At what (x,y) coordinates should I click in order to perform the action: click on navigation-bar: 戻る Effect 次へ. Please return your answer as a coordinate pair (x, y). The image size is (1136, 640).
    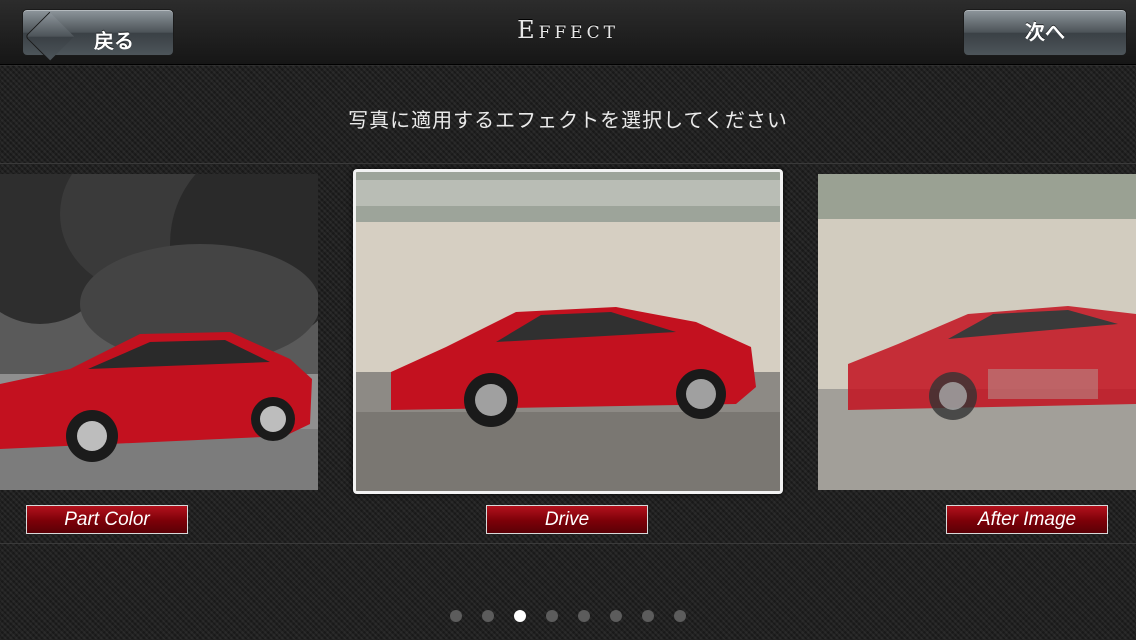
    Looking at the image, I should click on (568, 32).